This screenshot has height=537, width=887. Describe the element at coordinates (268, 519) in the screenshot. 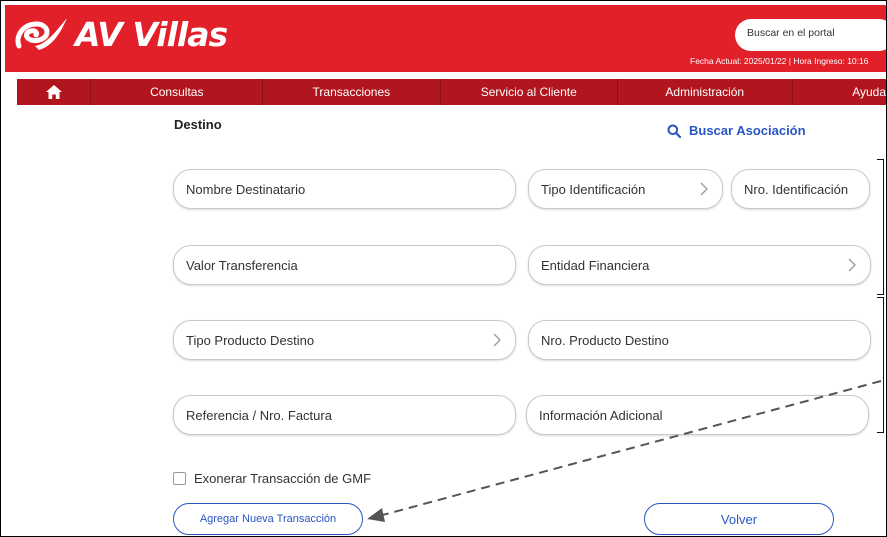

I see `add-transaction-button: Agregar Nueva Transacción` at that location.